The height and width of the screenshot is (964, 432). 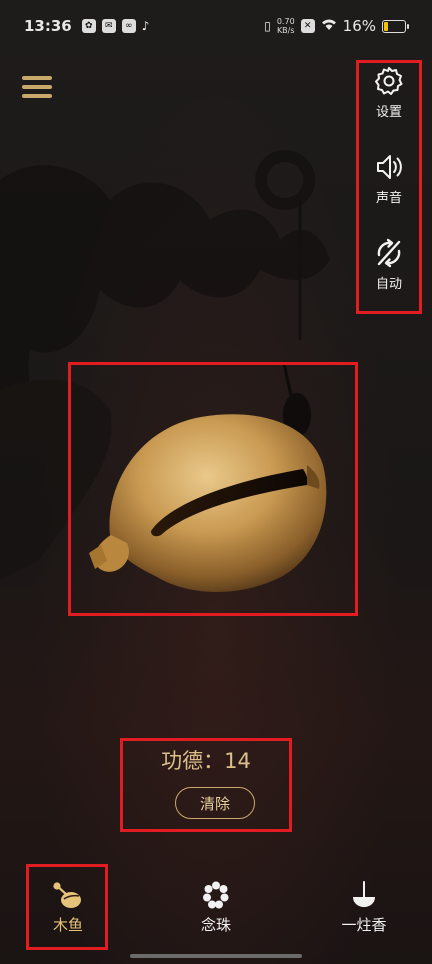 I want to click on wifi-icon, so click(x=329, y=26).